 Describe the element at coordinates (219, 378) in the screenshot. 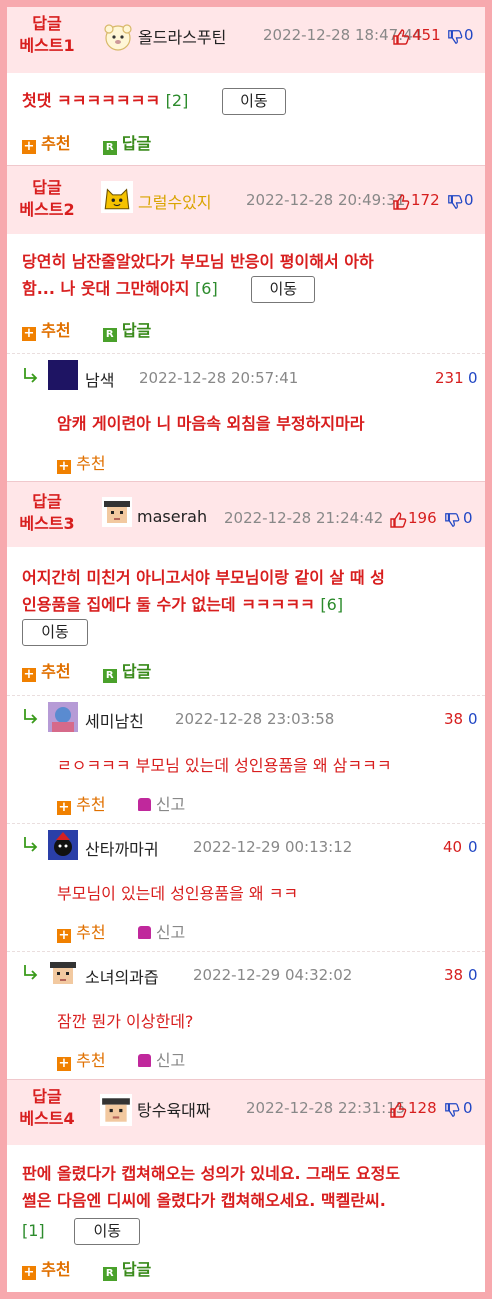

I see `comment-date: 2022-12-28 20:57:41` at that location.